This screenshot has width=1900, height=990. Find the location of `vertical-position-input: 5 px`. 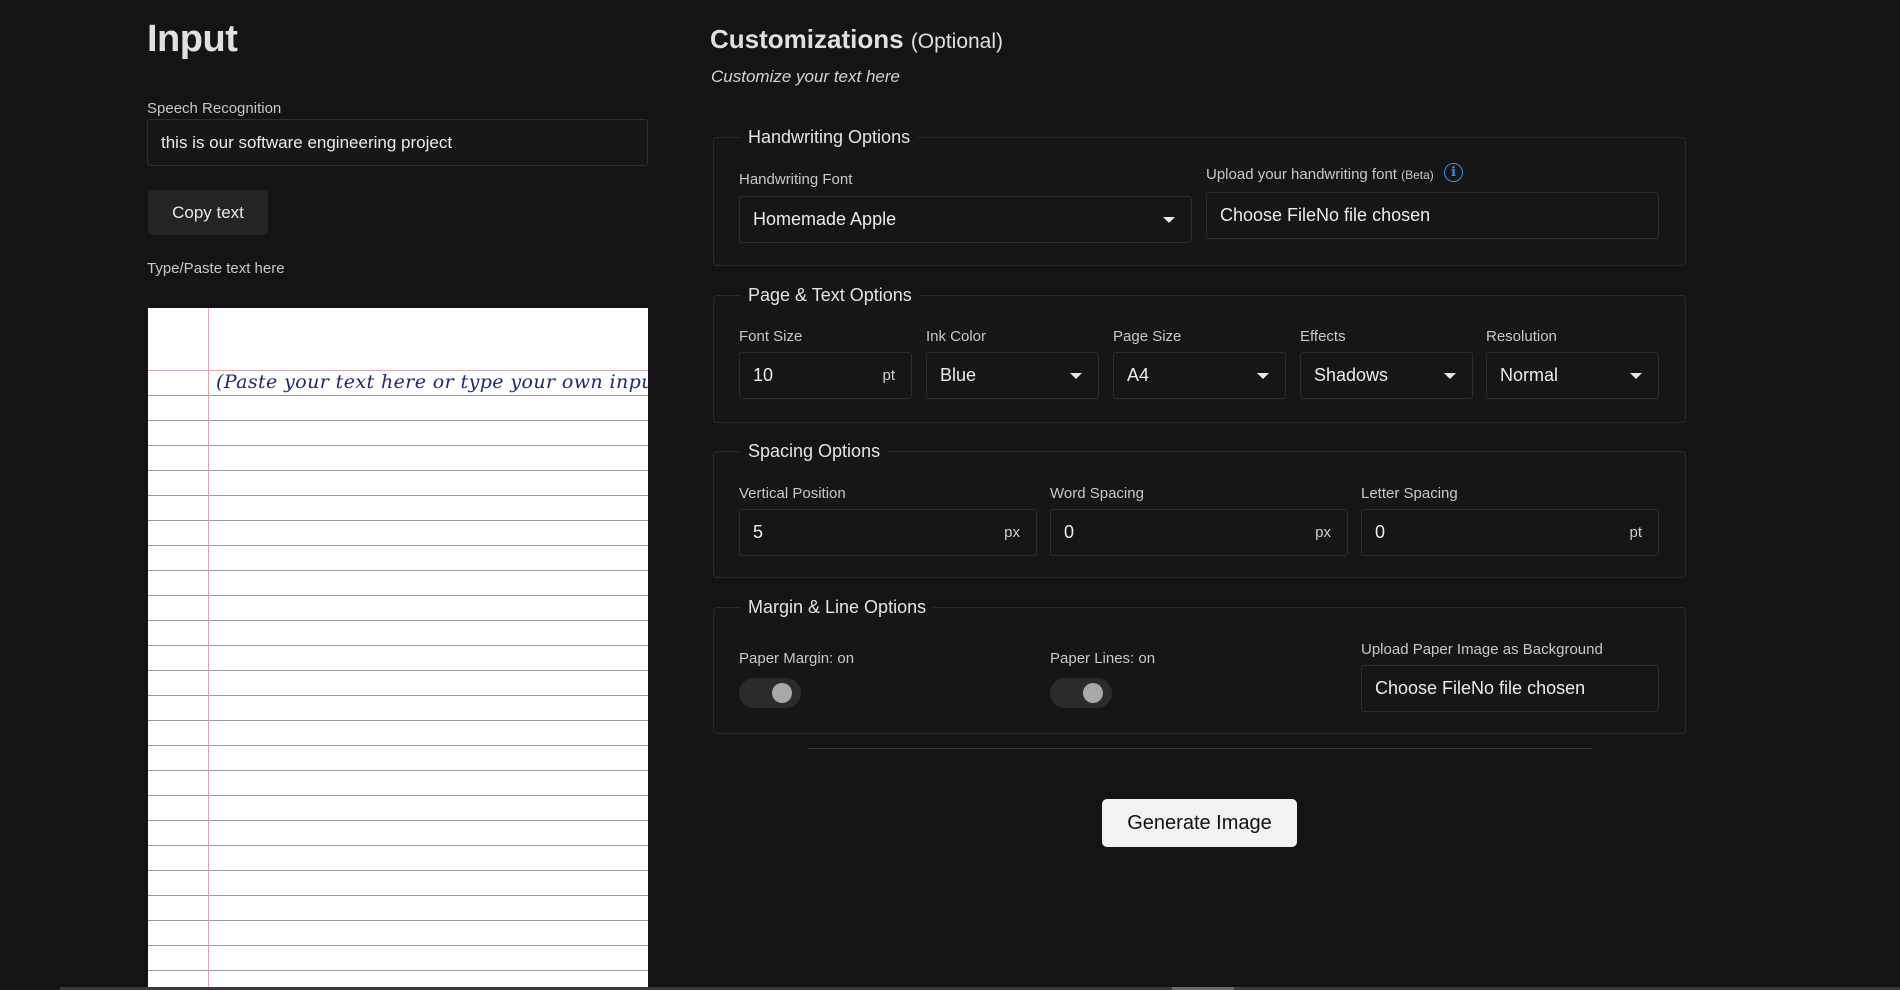

vertical-position-input: 5 px is located at coordinates (888, 532).